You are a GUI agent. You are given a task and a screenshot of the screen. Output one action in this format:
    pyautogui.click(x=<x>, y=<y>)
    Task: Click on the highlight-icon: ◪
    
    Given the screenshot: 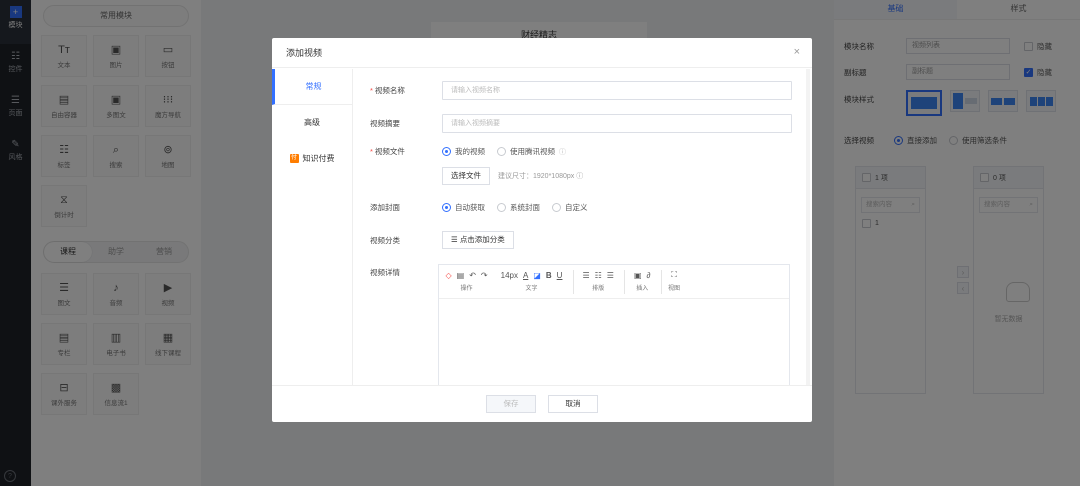 What is the action you would take?
    pyautogui.click(x=537, y=275)
    